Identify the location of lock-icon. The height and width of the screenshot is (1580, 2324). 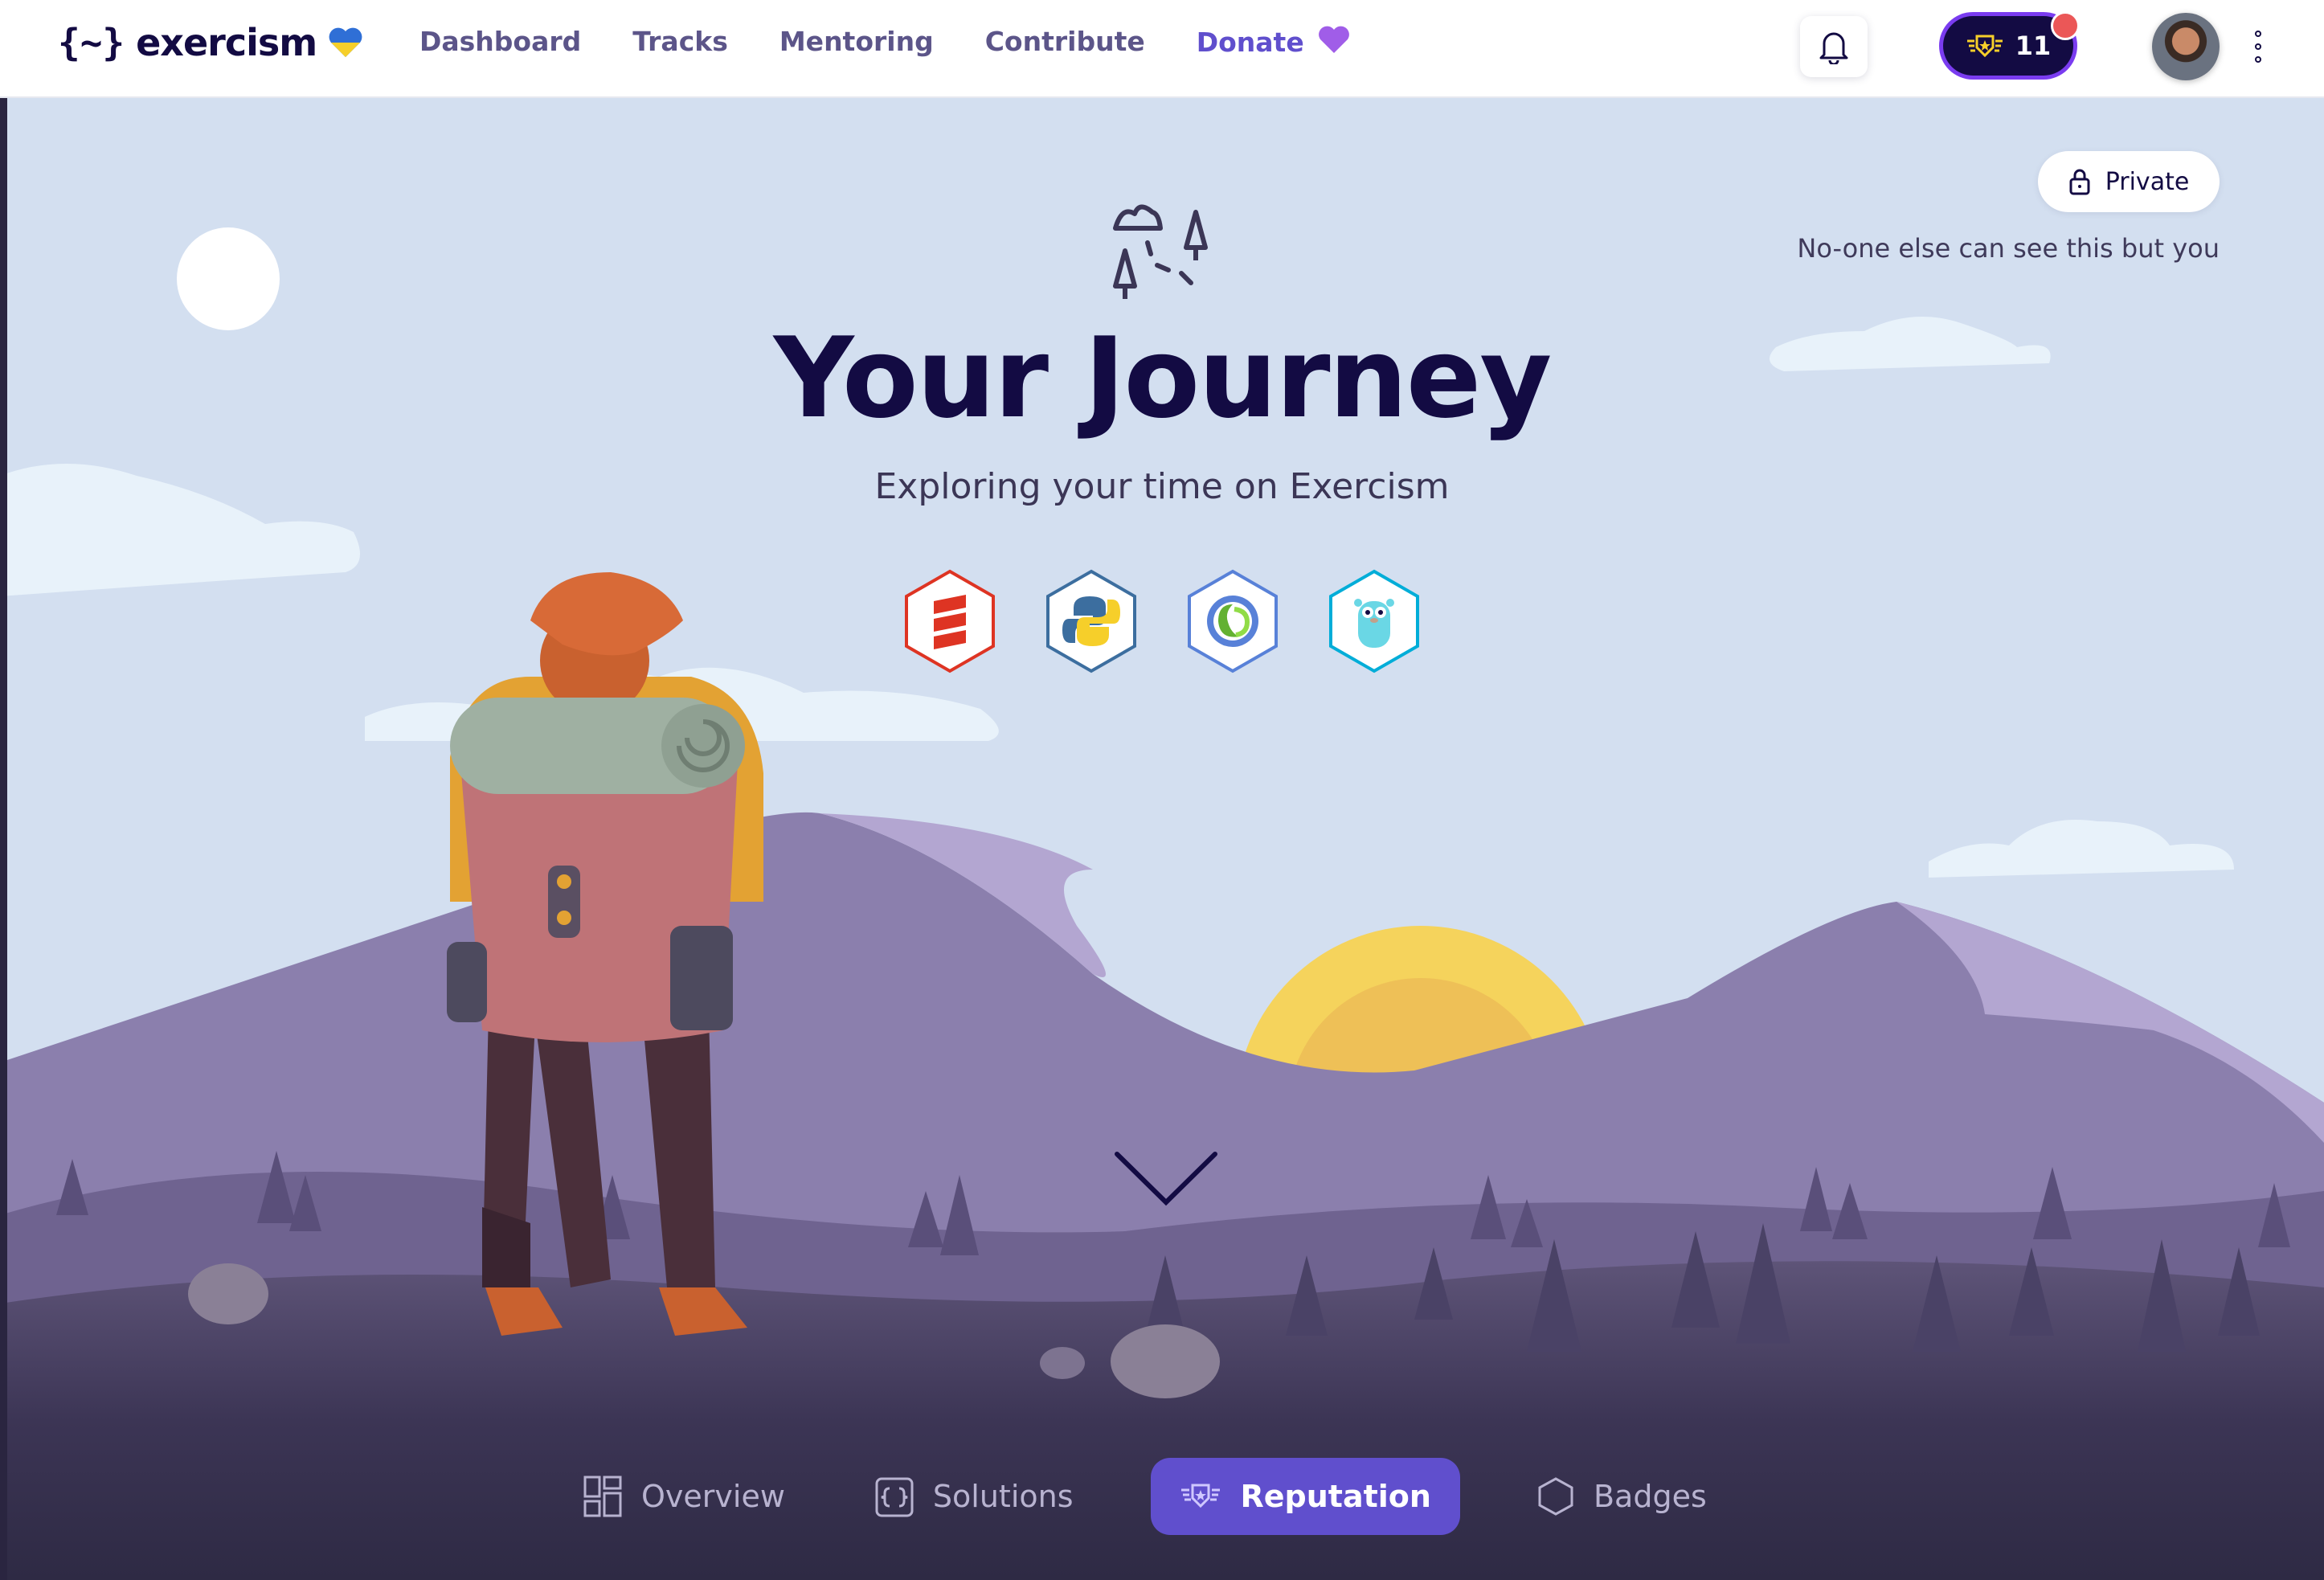
(2079, 182).